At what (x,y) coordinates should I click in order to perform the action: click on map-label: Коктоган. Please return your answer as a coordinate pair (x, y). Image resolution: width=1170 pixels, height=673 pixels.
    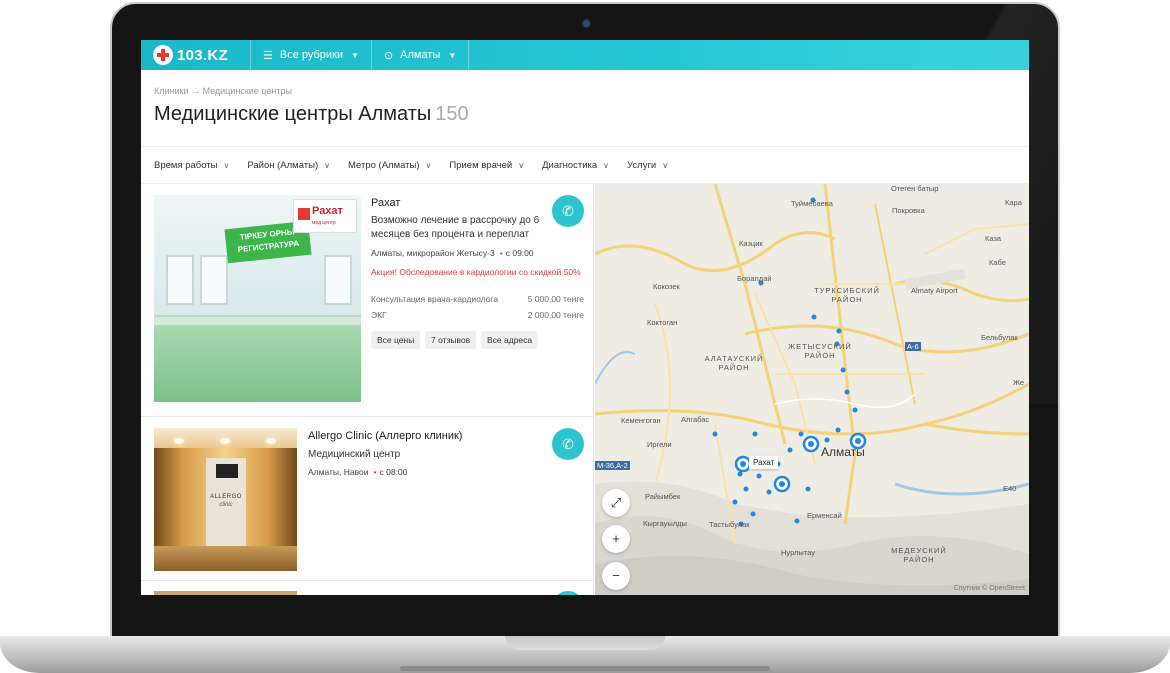
    Looking at the image, I should click on (662, 322).